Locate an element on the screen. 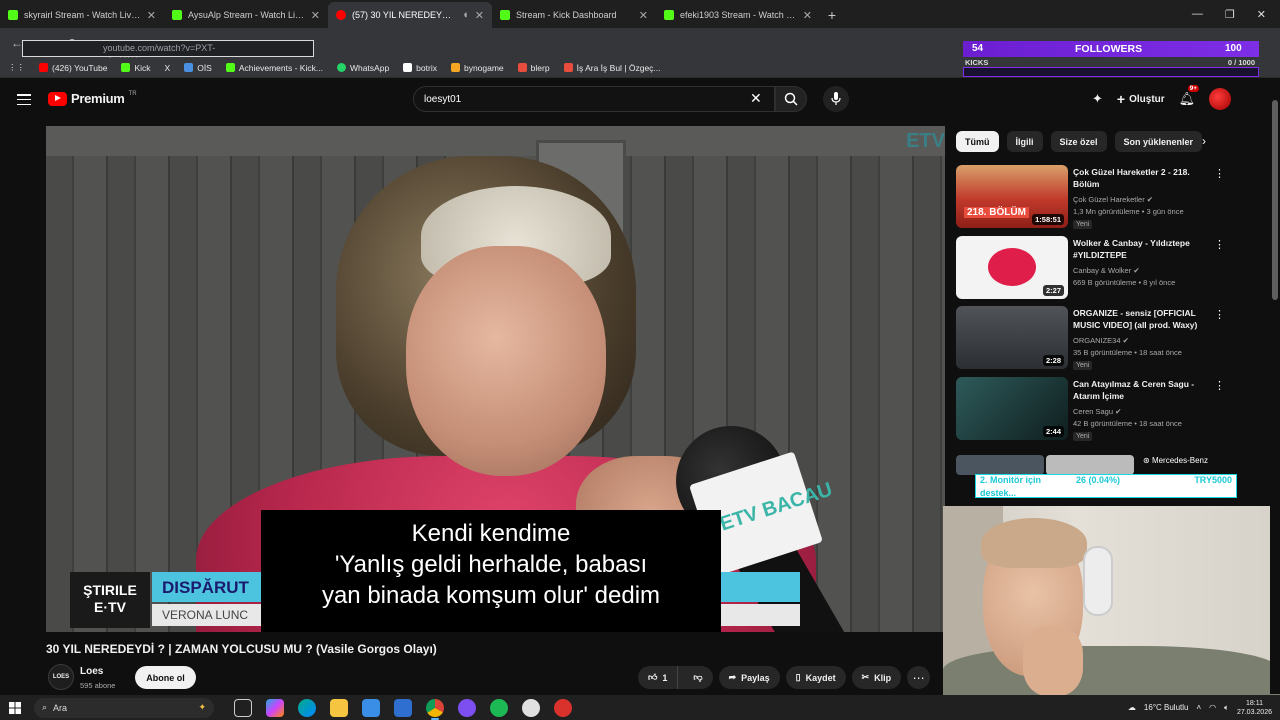  rec-channel: ORGANIZE34 ✔ is located at coordinates (1101, 340).